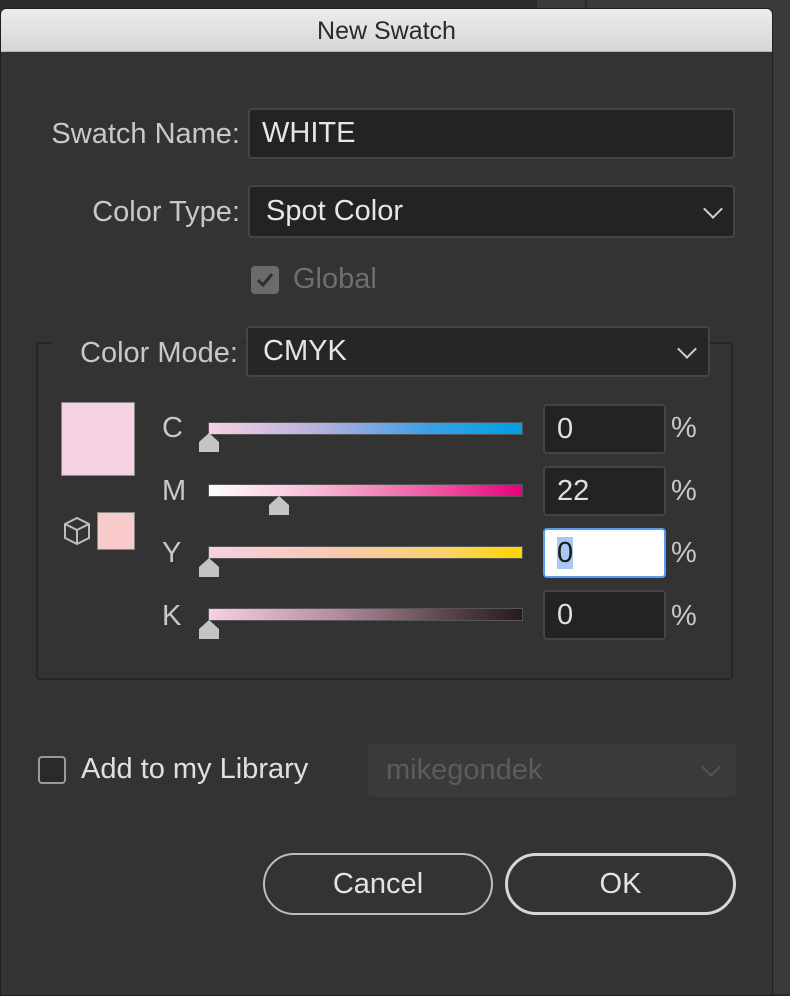 The height and width of the screenshot is (996, 790). What do you see at coordinates (172, 553) in the screenshot?
I see `channel-y-label: Y` at bounding box center [172, 553].